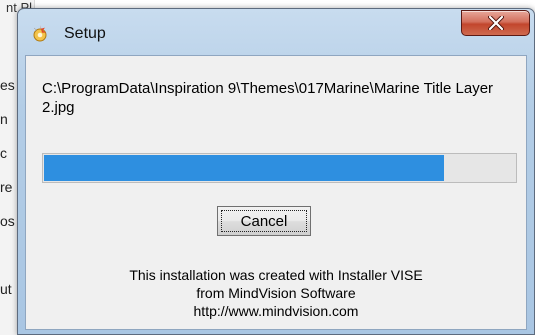 This screenshot has width=535, height=335. I want to click on focus-ring, so click(264, 221).